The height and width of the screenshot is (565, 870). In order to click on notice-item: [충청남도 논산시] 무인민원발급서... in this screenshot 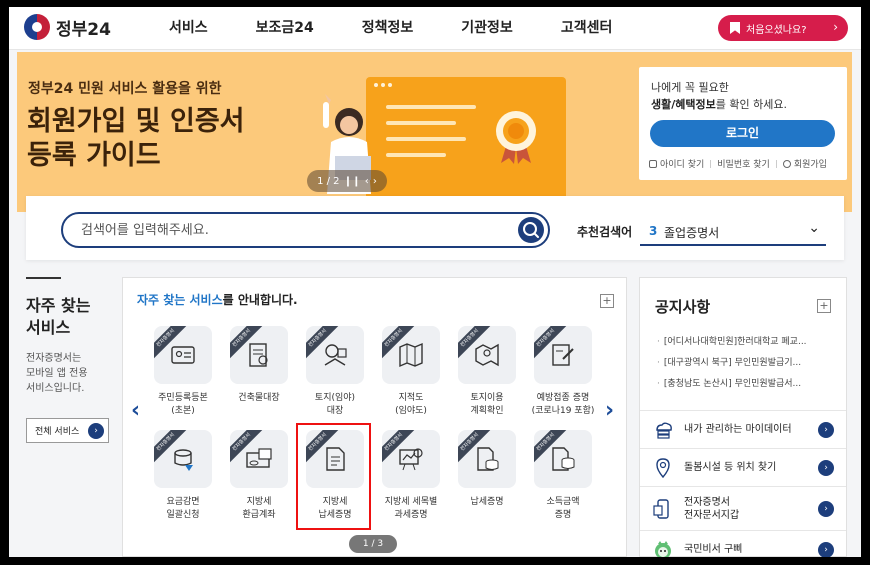, I will do `click(747, 384)`.